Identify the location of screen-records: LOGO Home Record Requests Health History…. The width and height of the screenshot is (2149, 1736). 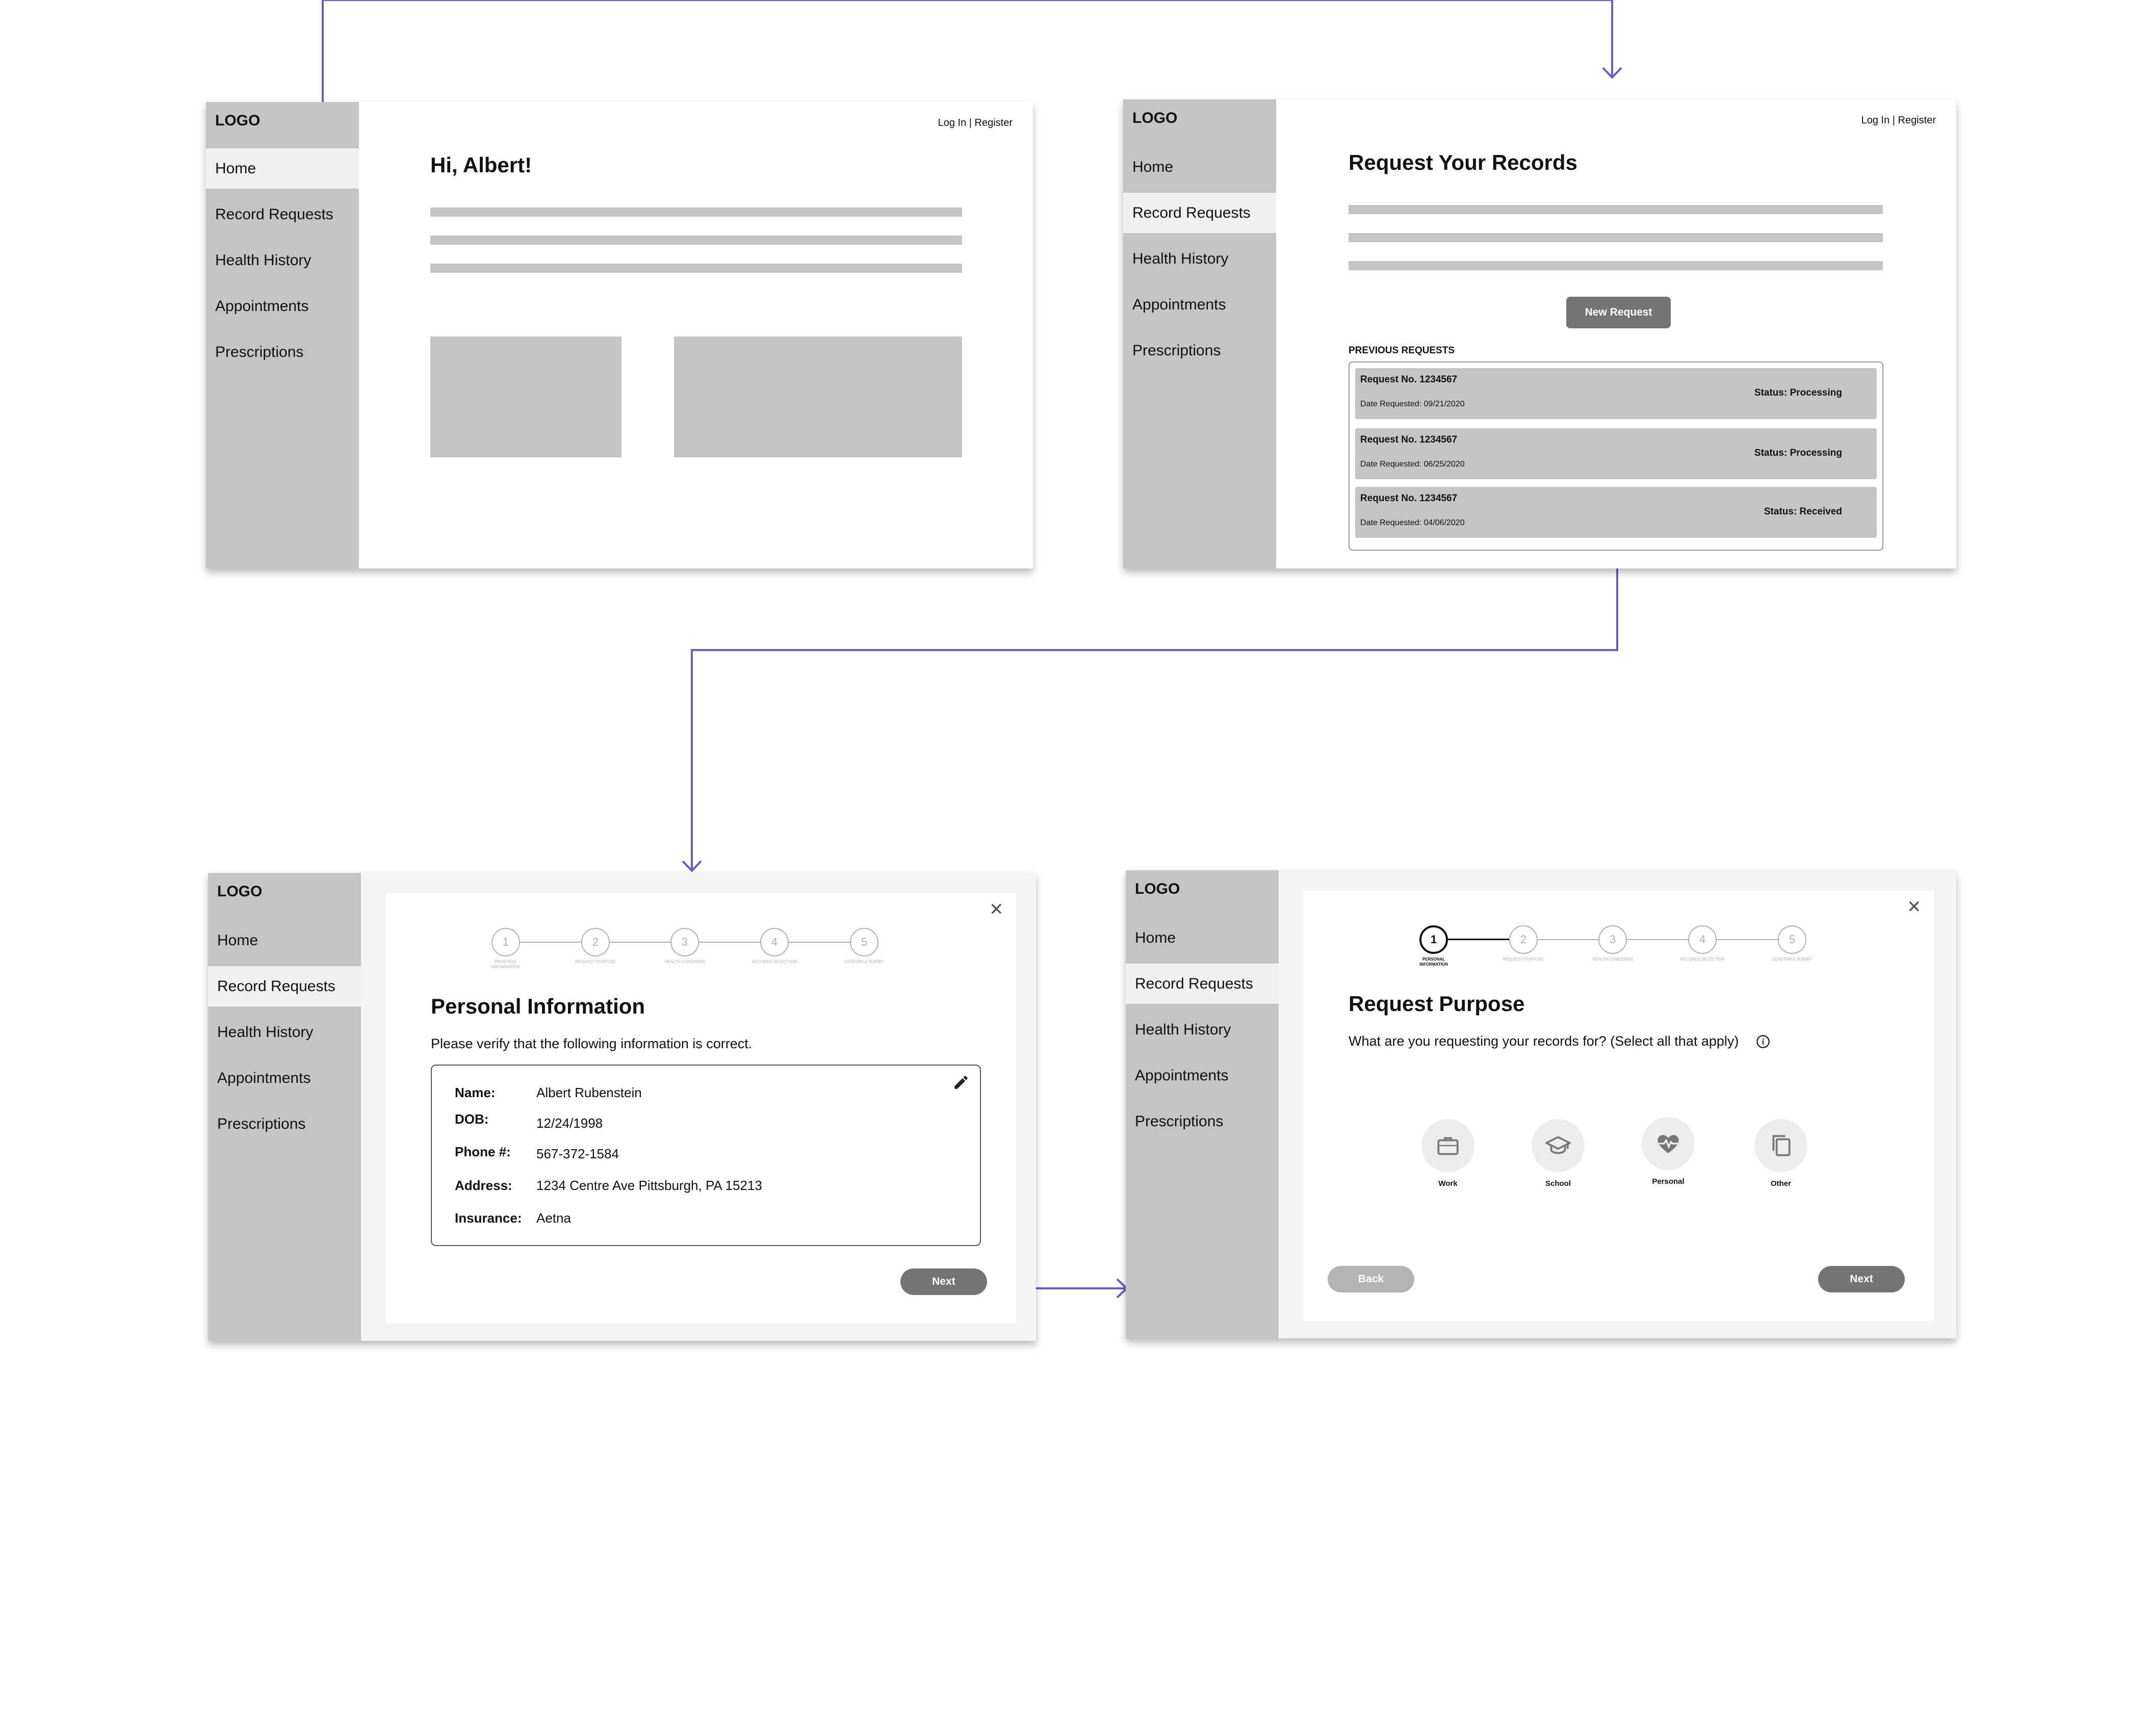
(1540, 334).